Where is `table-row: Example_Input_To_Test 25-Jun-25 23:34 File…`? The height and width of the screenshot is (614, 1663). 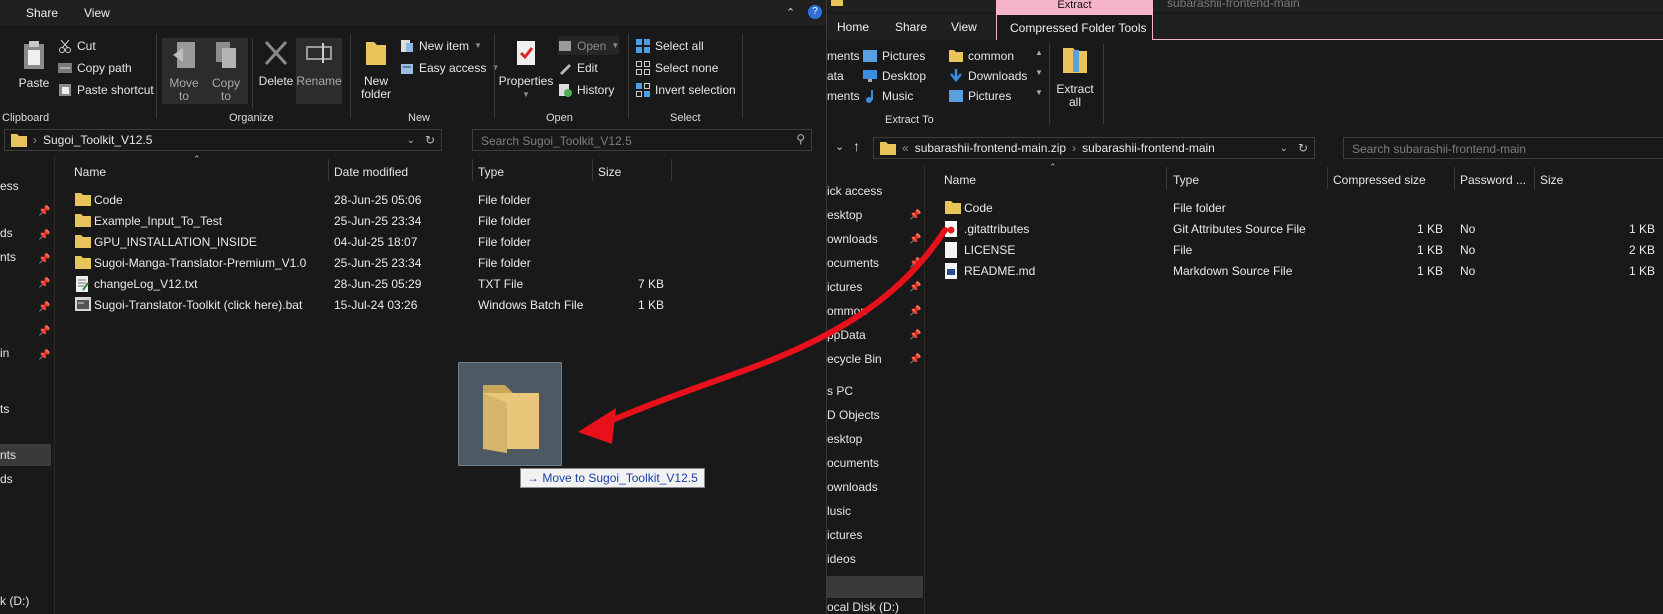 table-row: Example_Input_To_Test 25-Jun-25 23:34 File… is located at coordinates (413, 221).